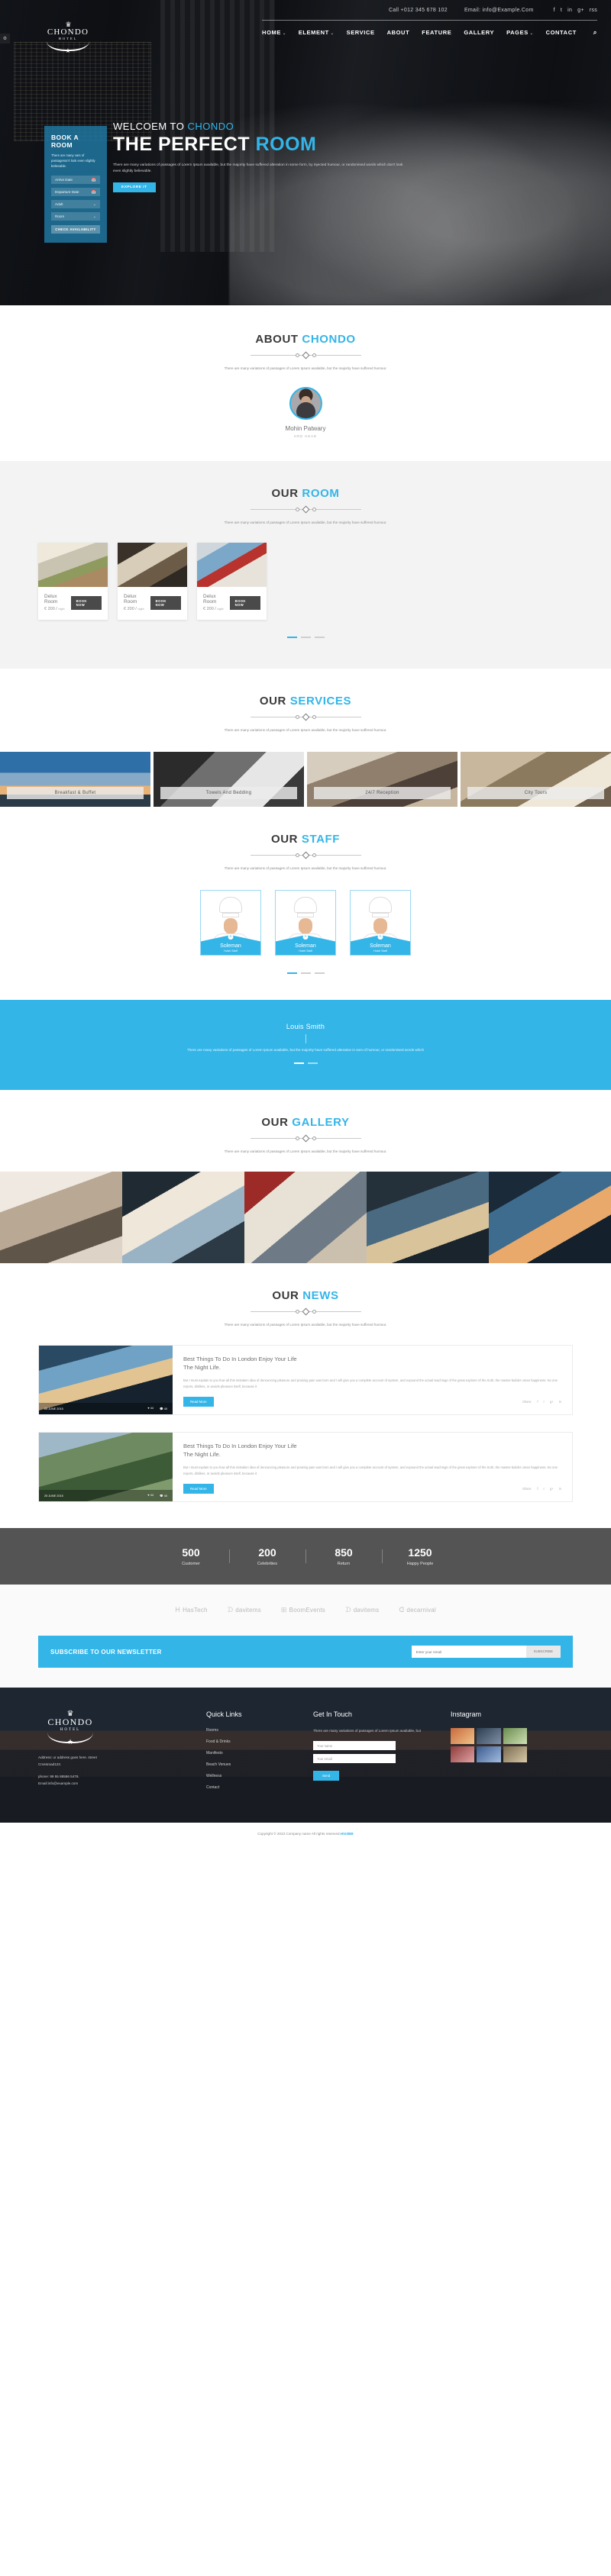  I want to click on arrive-date-field: Arrive Date 📅, so click(75, 180).